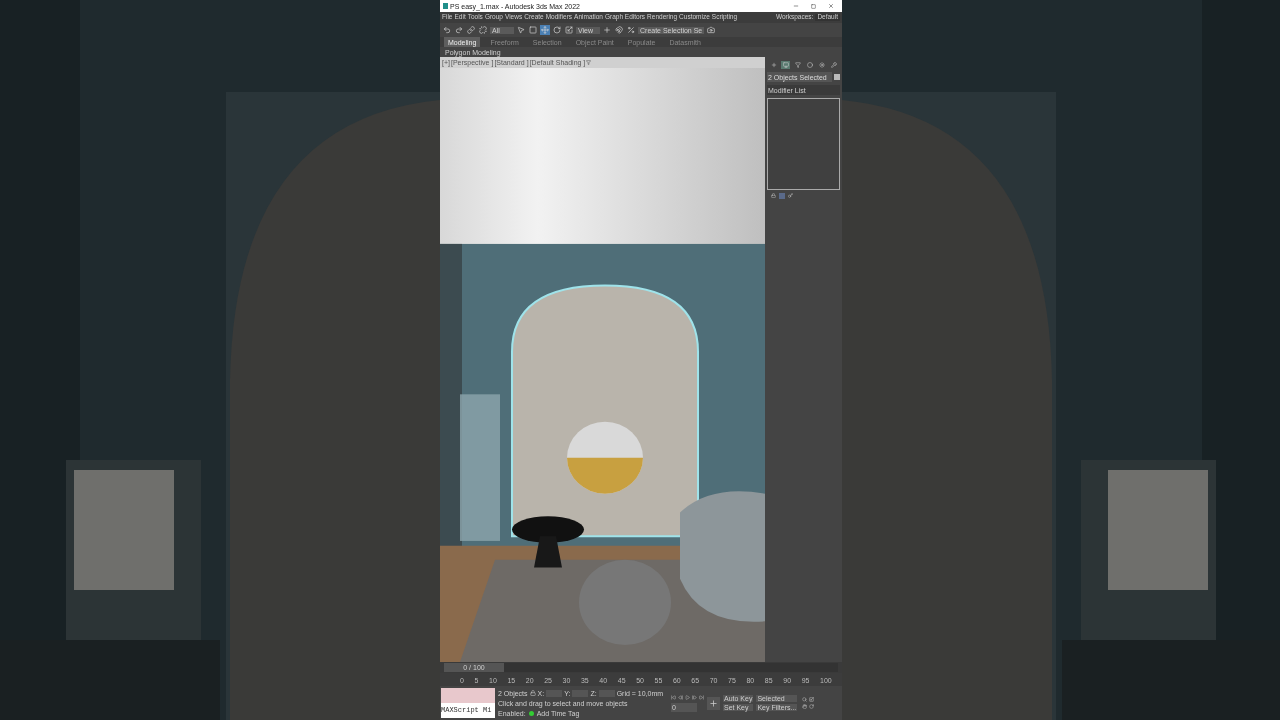  Describe the element at coordinates (805, 706) in the screenshot. I see `pan-icon` at that location.